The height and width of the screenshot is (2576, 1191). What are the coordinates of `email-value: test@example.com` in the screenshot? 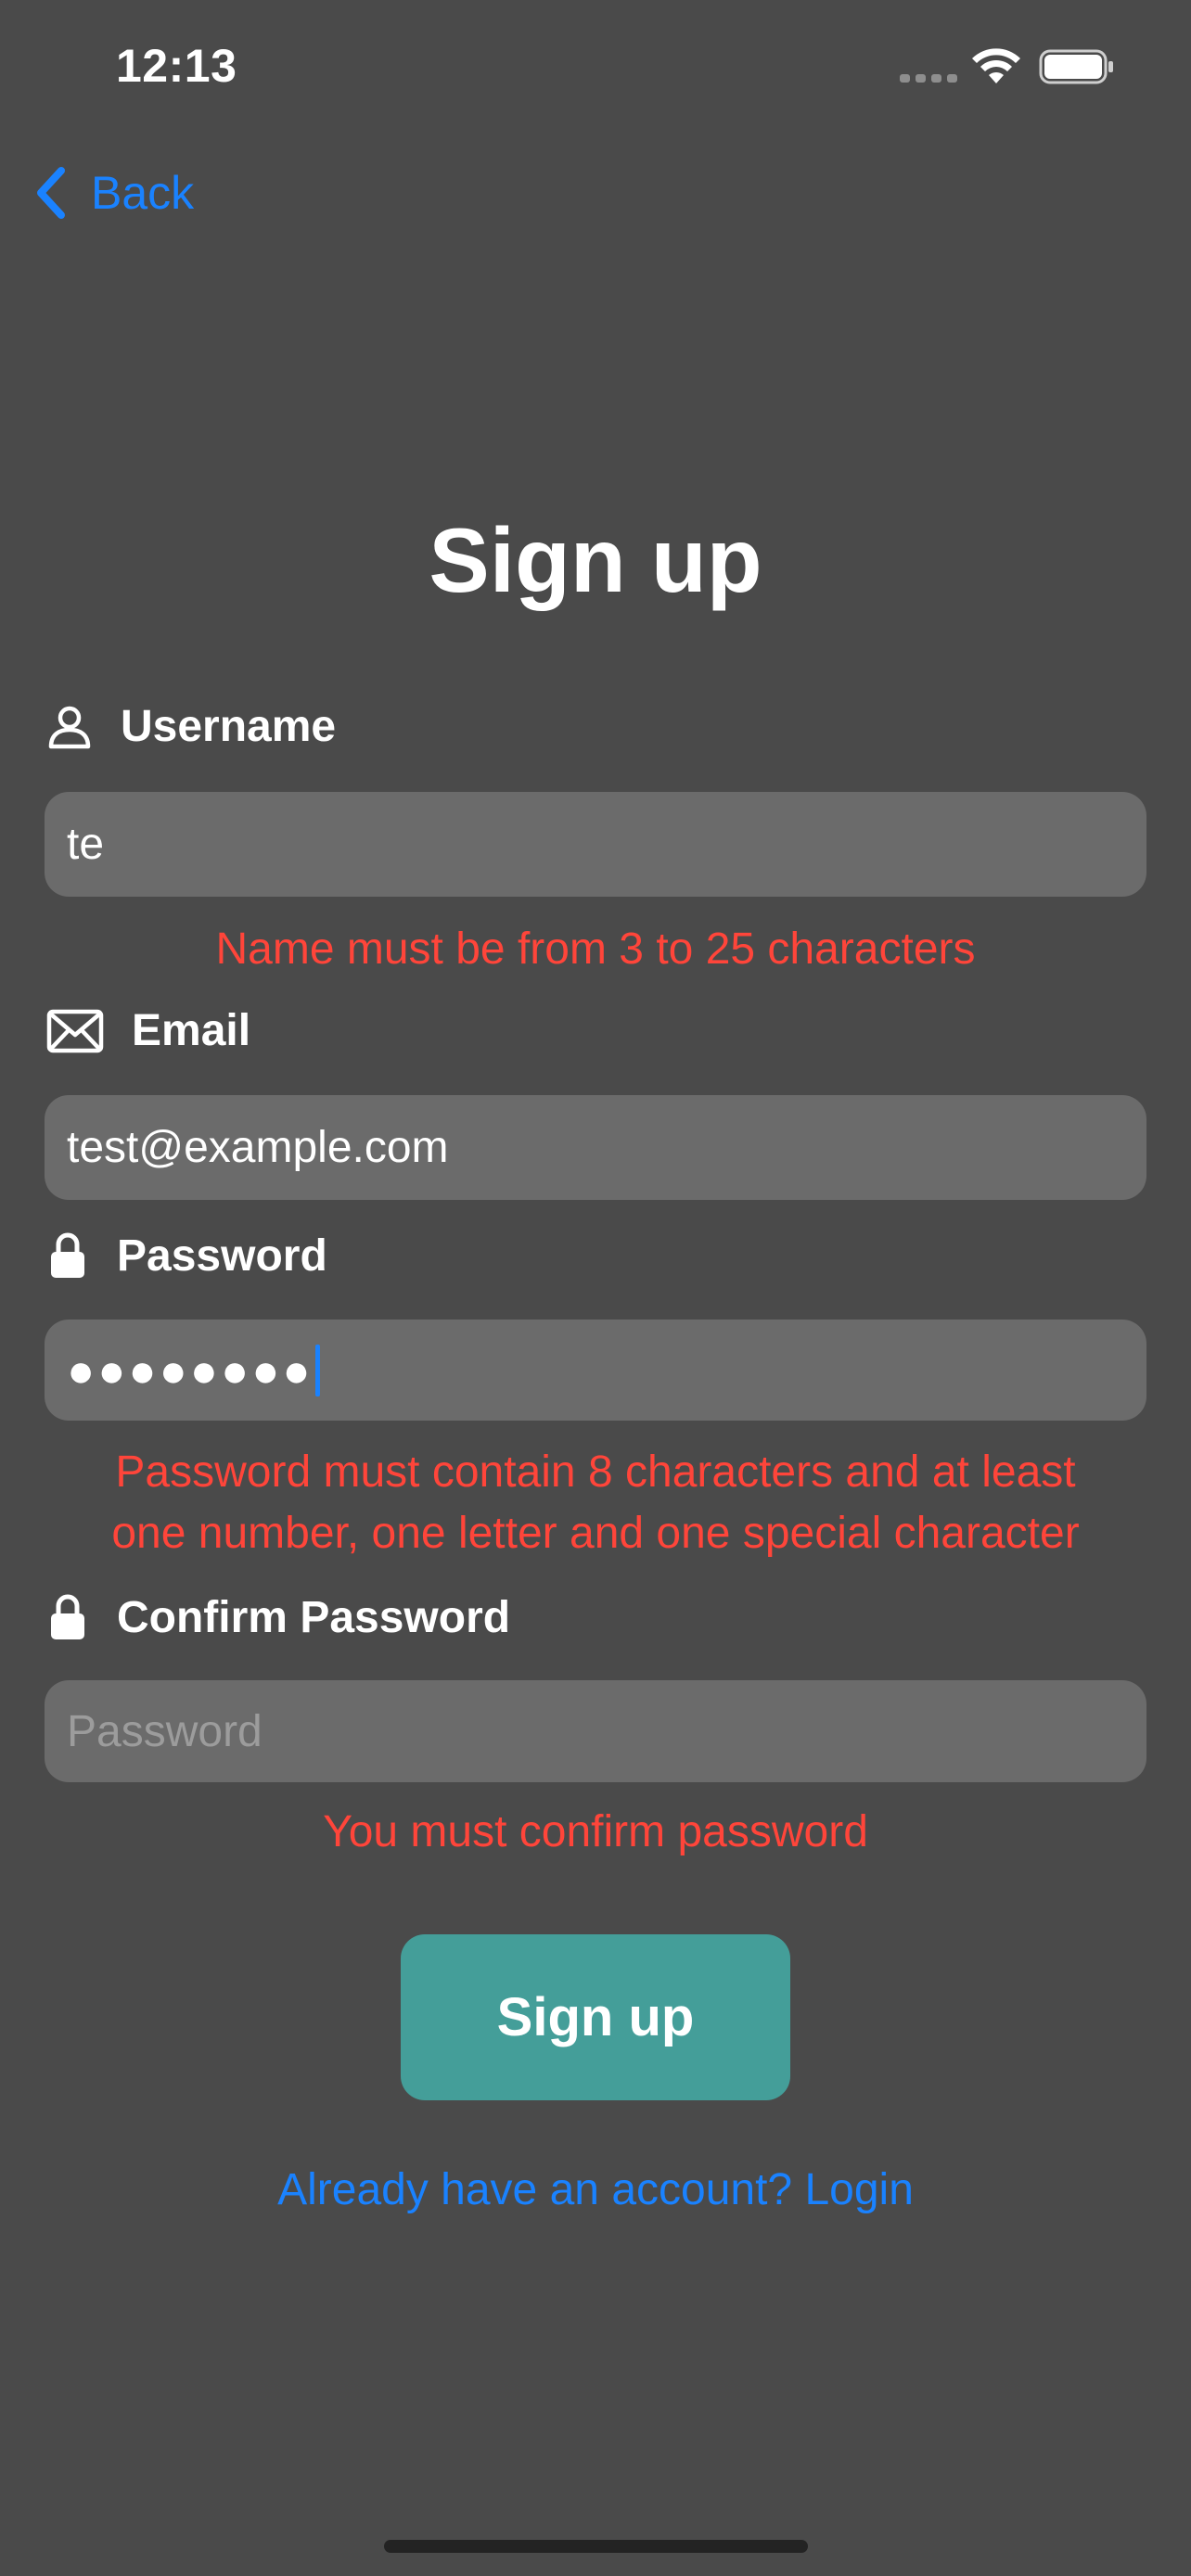 It's located at (258, 1147).